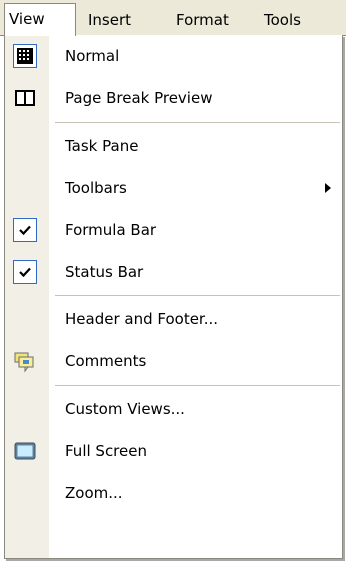  What do you see at coordinates (174, 272) in the screenshot?
I see `menu-item-status-bar: Status Bar` at bounding box center [174, 272].